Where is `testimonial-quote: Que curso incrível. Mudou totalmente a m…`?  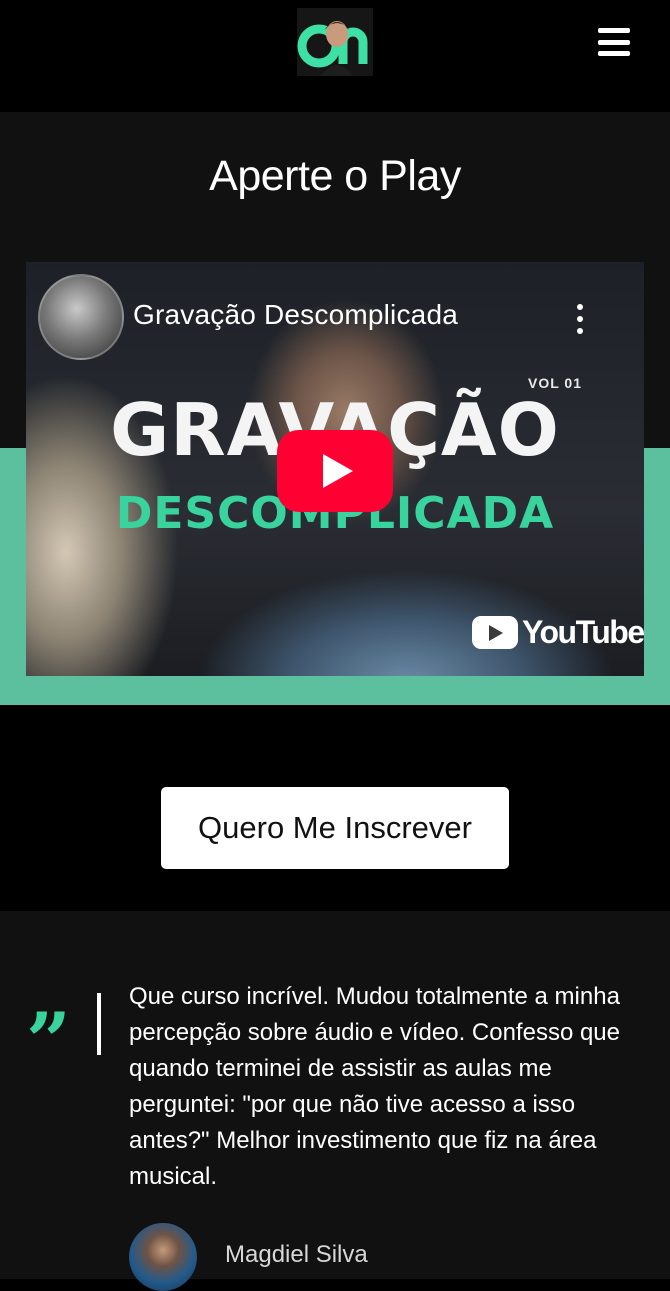
testimonial-quote: Que curso incrível. Mudou totalmente a m… is located at coordinates (375, 1086).